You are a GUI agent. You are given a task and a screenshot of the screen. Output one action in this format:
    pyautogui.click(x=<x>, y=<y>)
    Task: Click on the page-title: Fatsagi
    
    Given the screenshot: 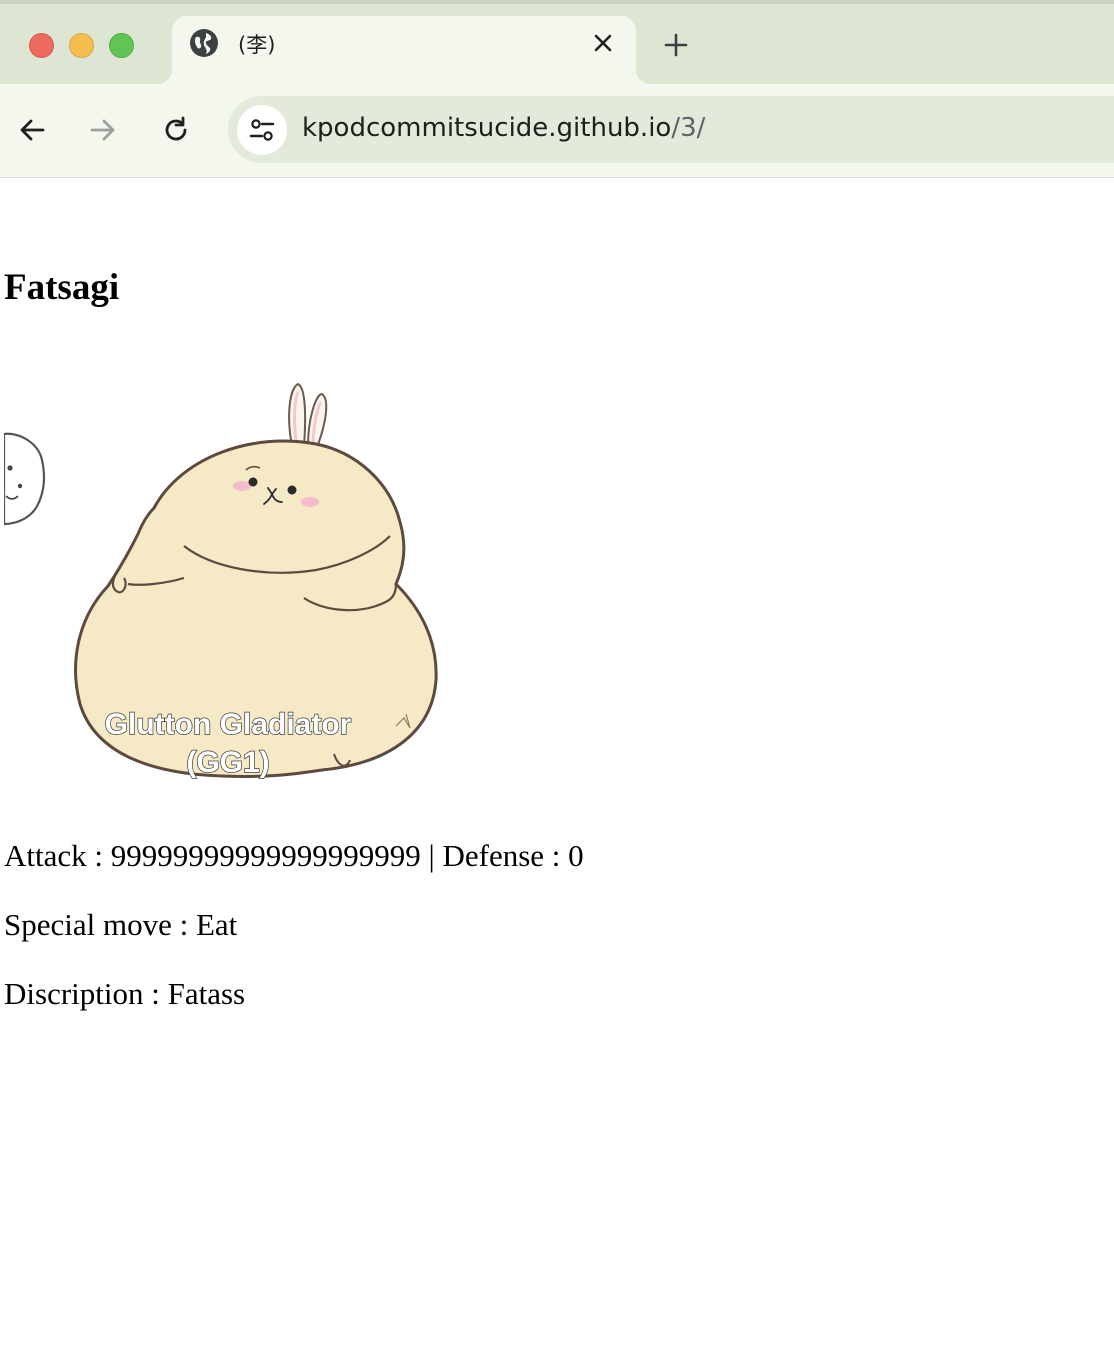 What is the action you would take?
    pyautogui.click(x=62, y=287)
    